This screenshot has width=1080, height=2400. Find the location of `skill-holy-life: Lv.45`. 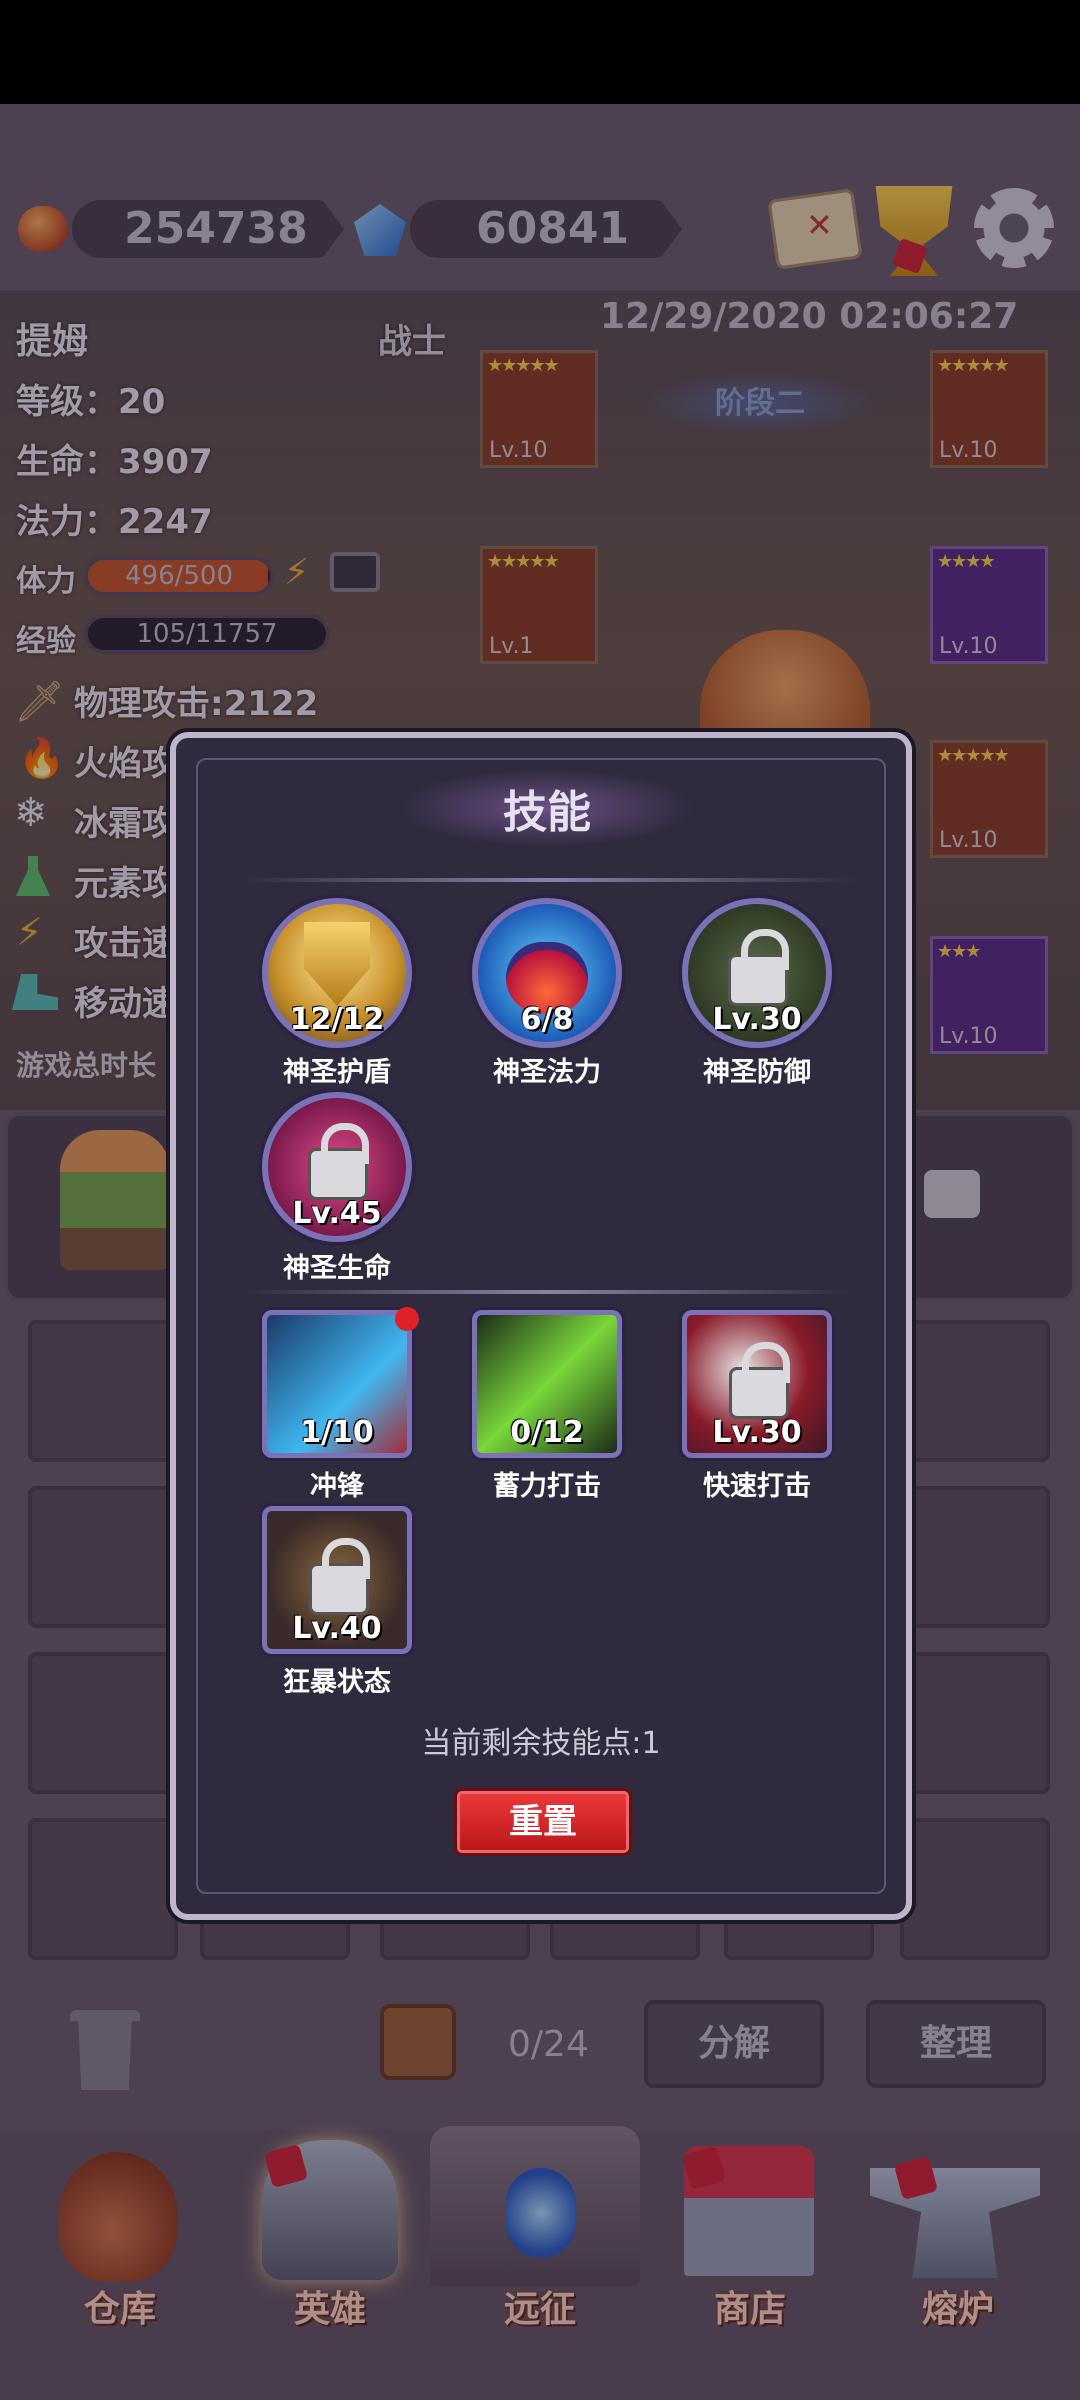

skill-holy-life: Lv.45 is located at coordinates (337, 1167).